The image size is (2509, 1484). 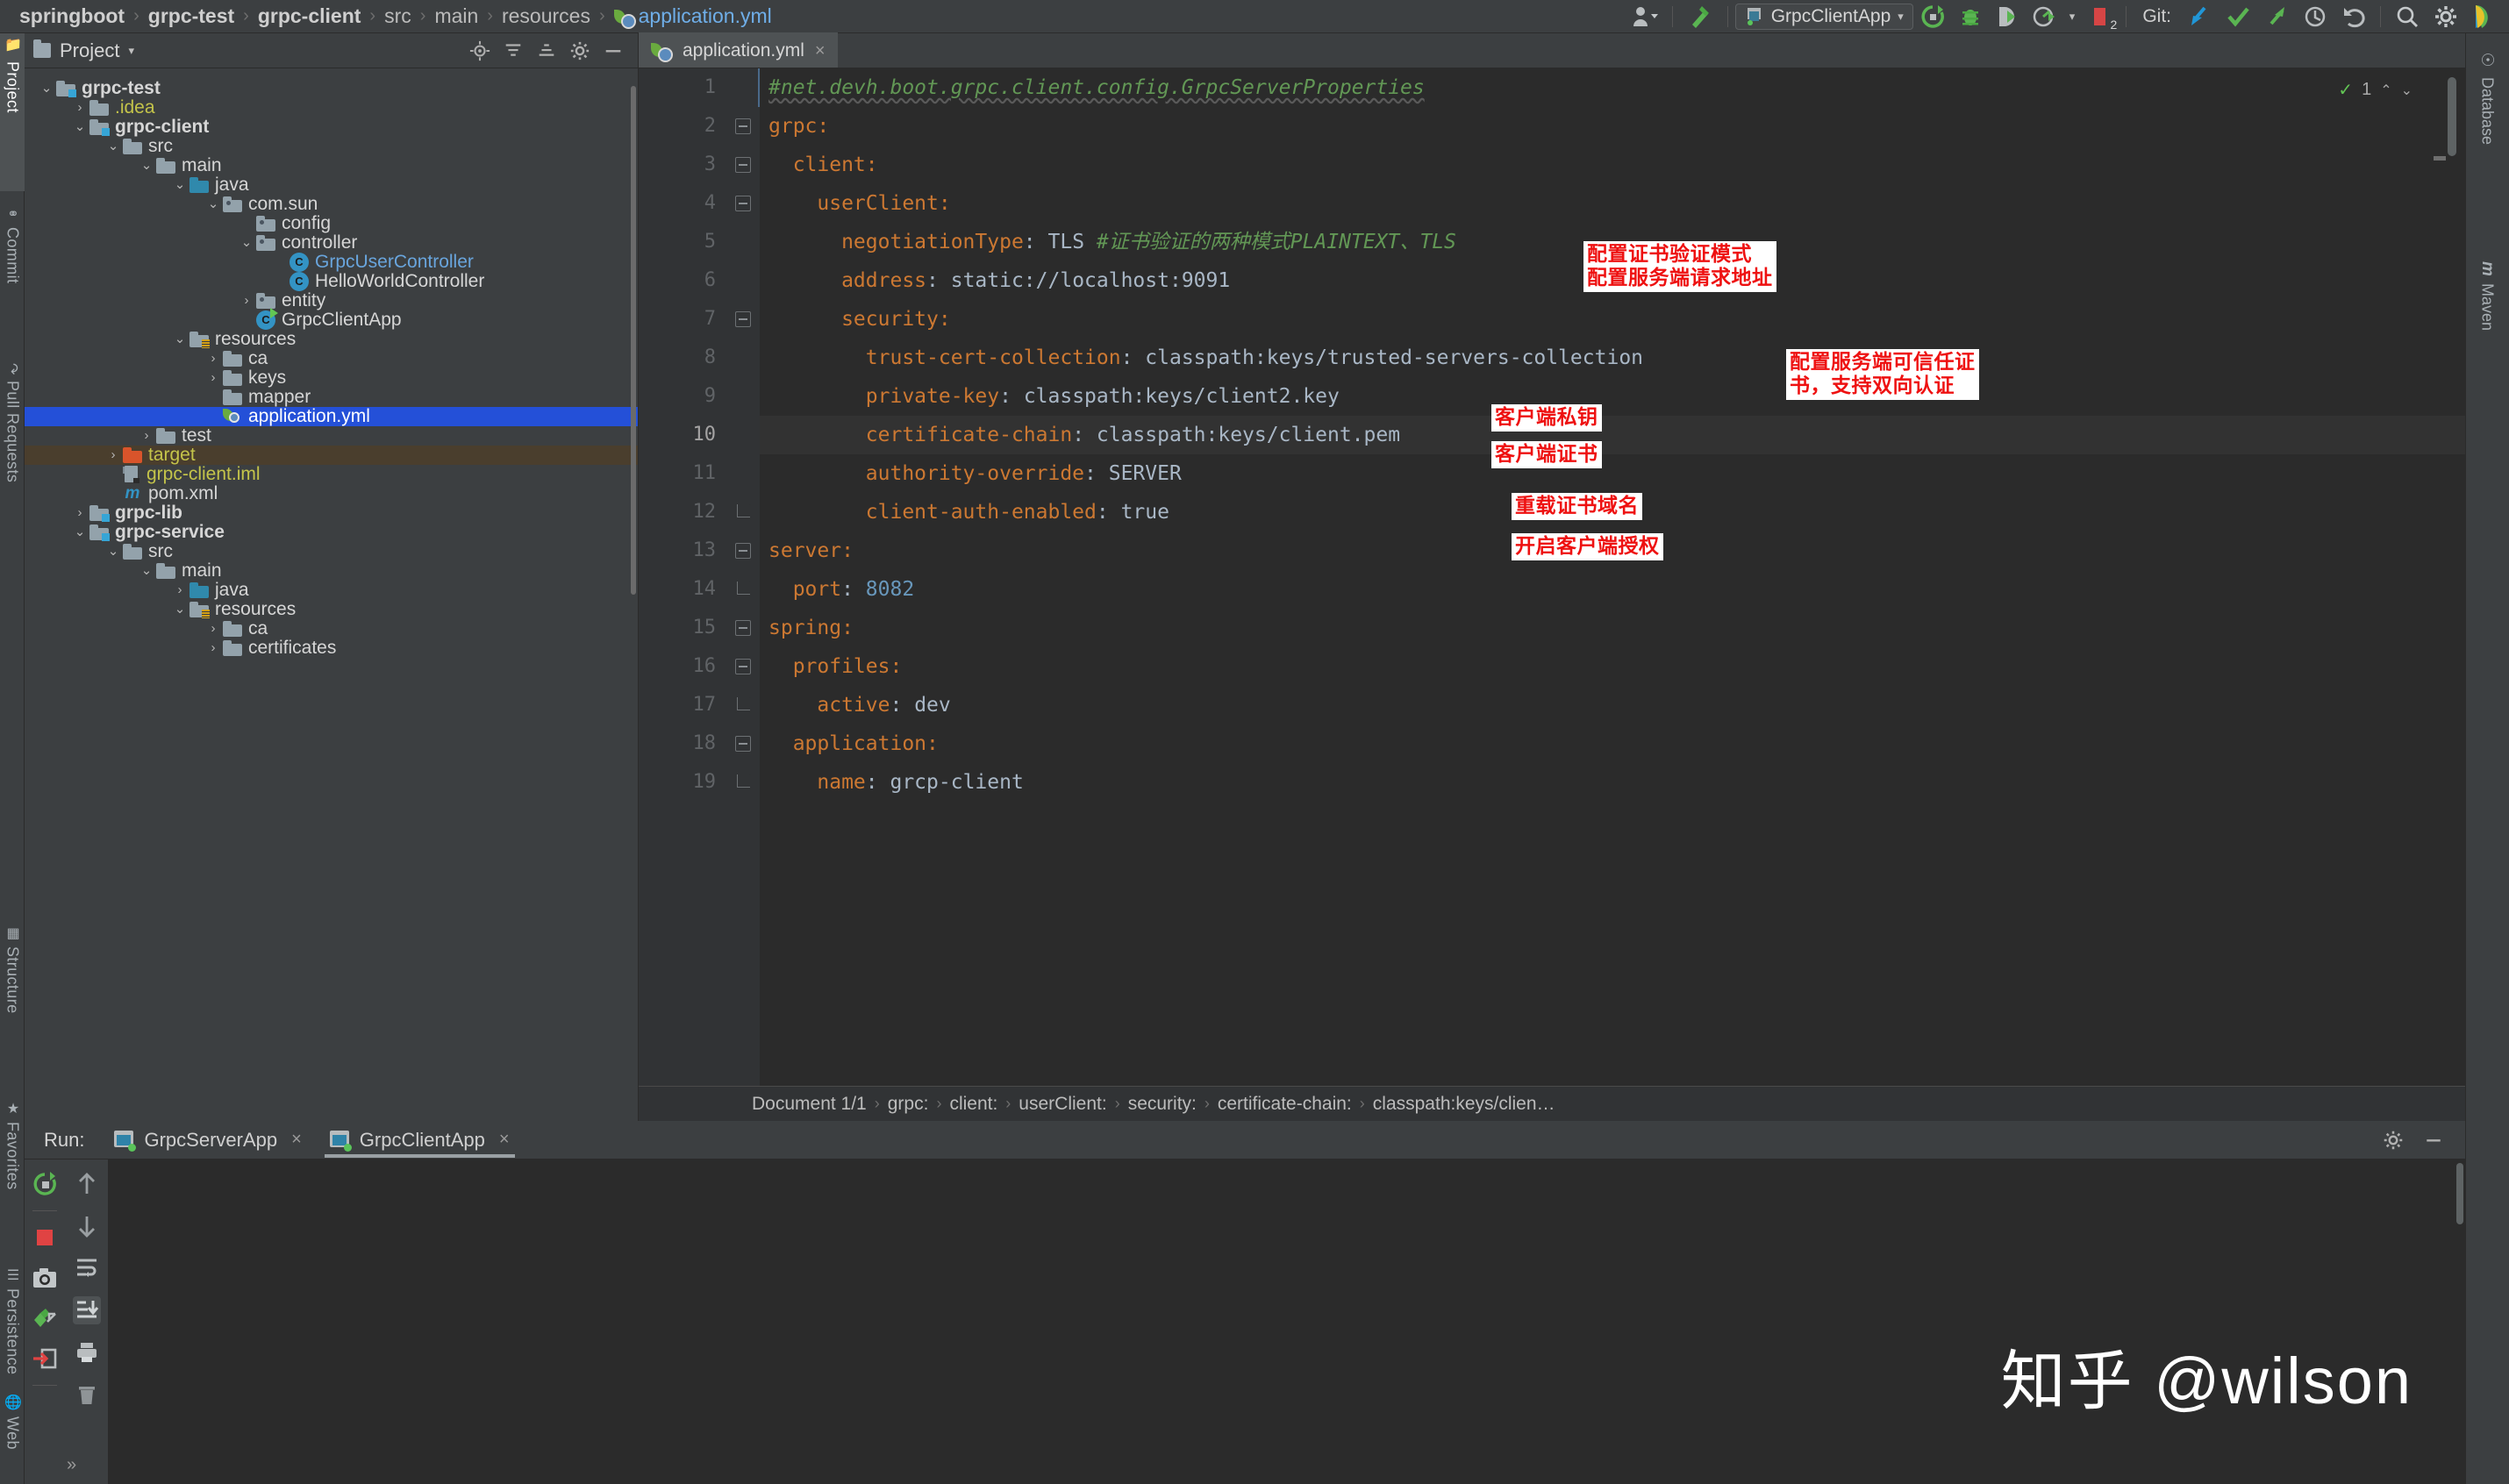 I want to click on code-line: authority-override: SERVER, so click(x=1613, y=473).